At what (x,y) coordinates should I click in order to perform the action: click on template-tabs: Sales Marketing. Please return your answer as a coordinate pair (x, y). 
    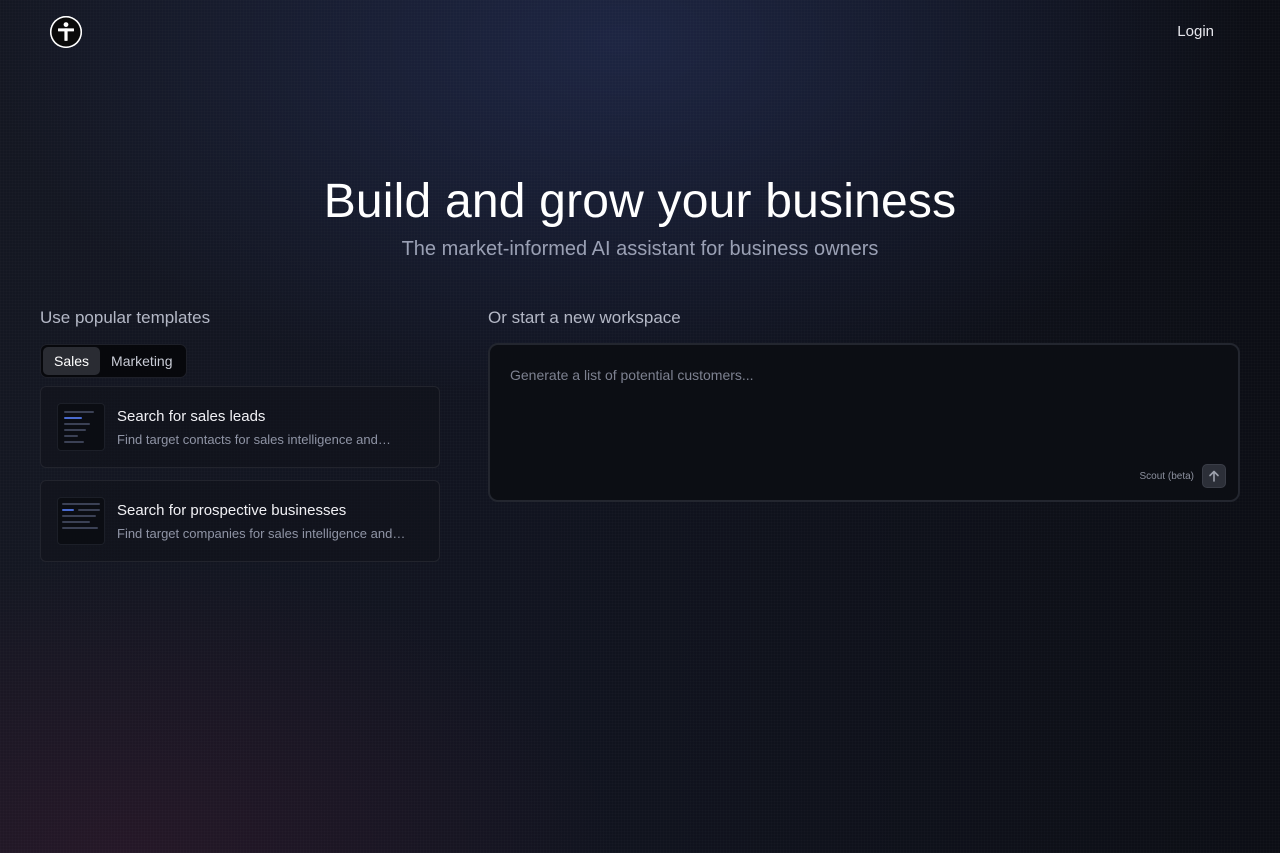
    Looking at the image, I should click on (113, 361).